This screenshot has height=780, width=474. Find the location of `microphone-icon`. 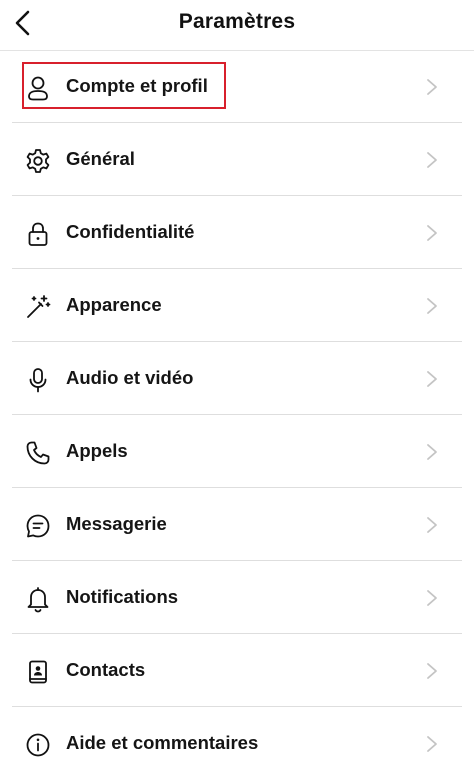

microphone-icon is located at coordinates (38, 380).